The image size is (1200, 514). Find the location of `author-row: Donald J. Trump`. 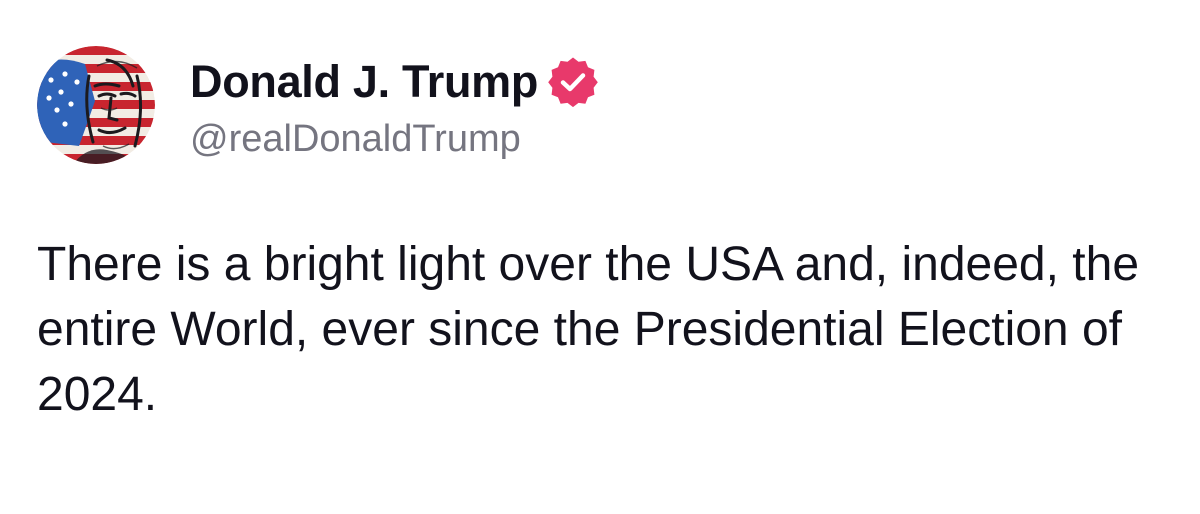

author-row: Donald J. Trump is located at coordinates (394, 82).